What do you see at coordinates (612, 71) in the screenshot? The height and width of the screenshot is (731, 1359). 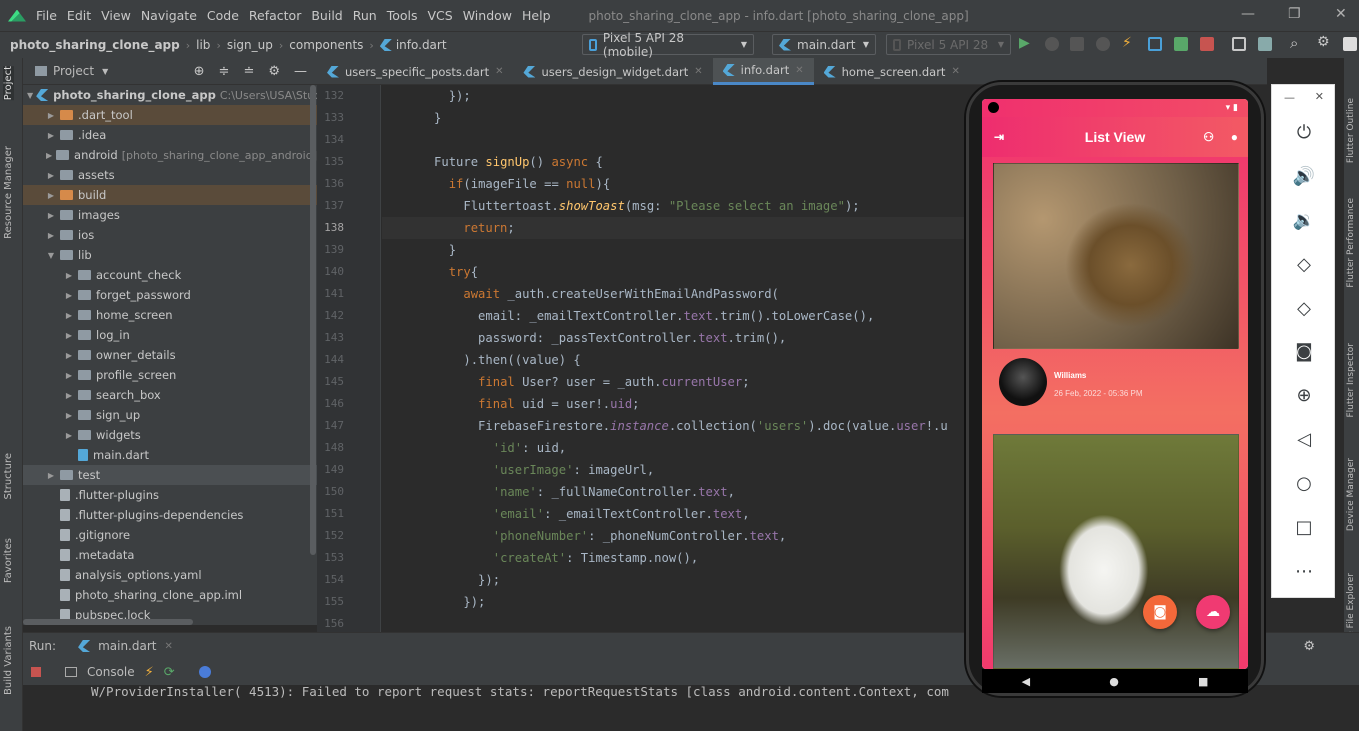 I see `tab-users-design-widget: users_design_widget.dart ✕` at bounding box center [612, 71].